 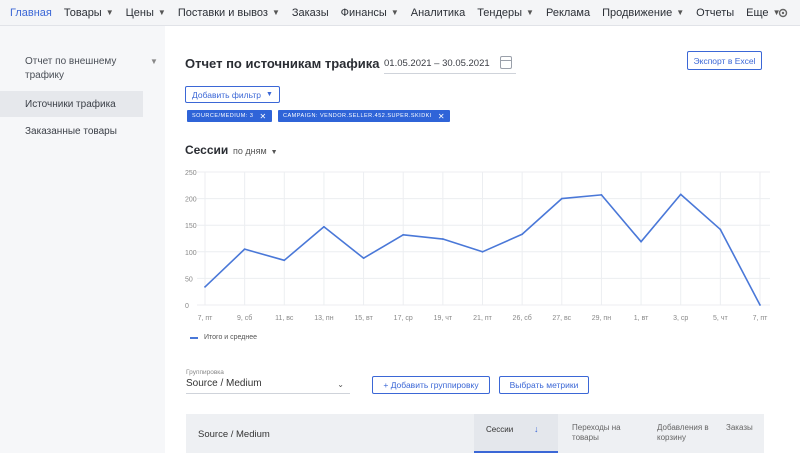 I want to click on x-tick-label: 27, вс, so click(x=561, y=318).